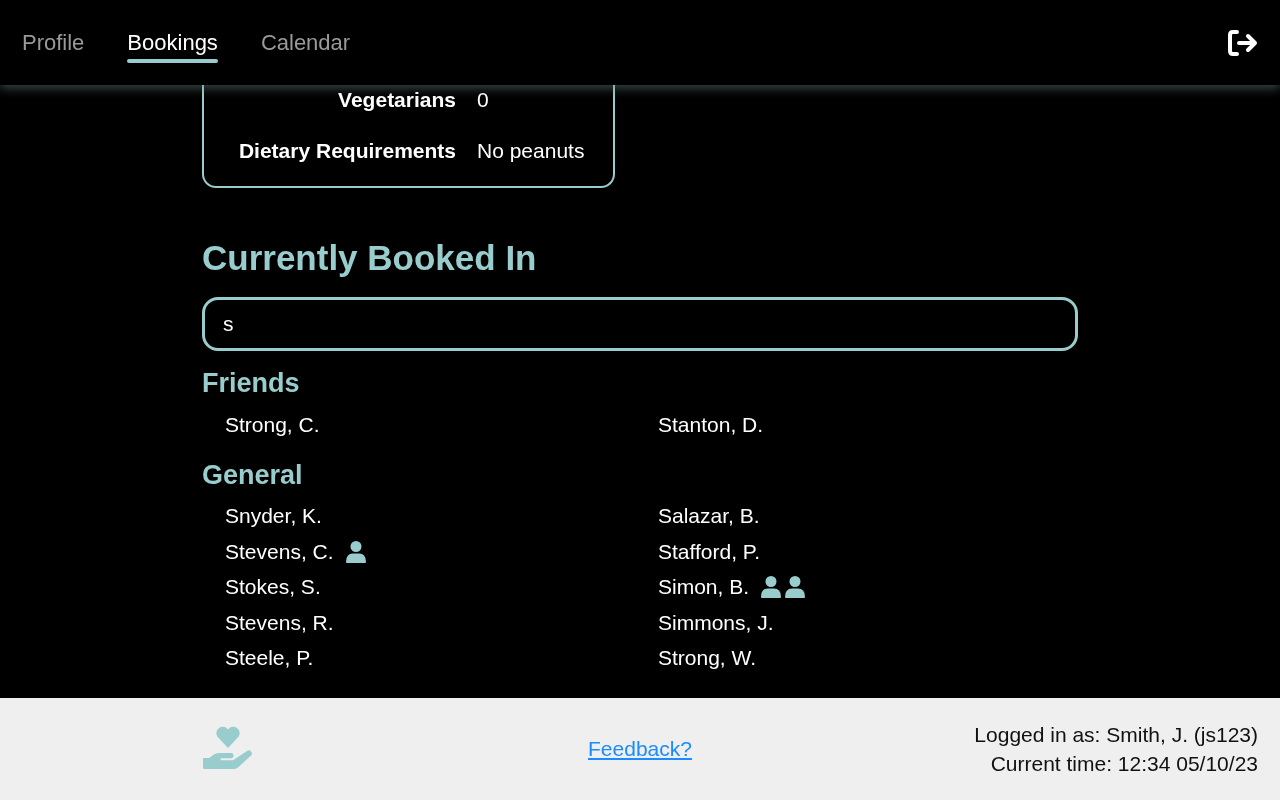 The width and height of the screenshot is (1280, 800). Describe the element at coordinates (704, 587) in the screenshot. I see `person-name: Simon, B.` at that location.